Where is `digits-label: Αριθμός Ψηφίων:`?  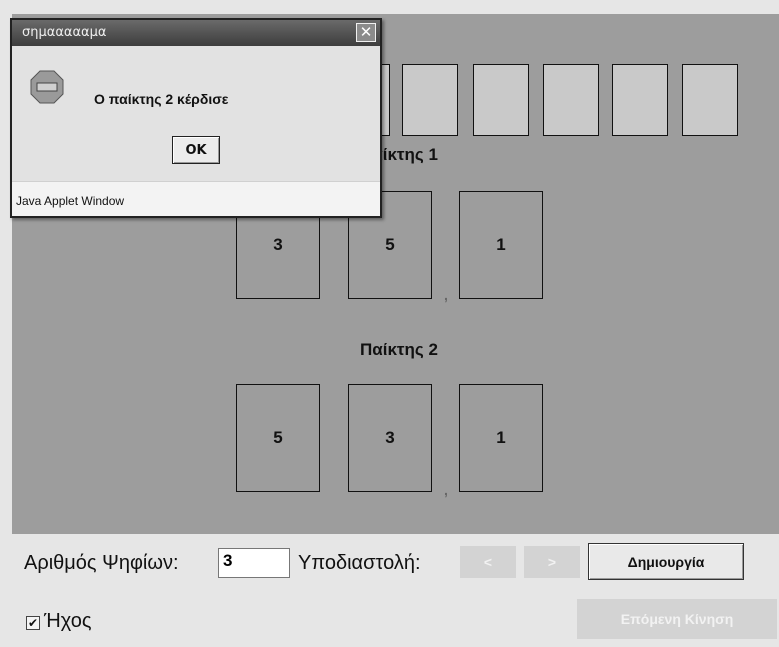
digits-label: Αριθμός Ψηφίων: is located at coordinates (101, 563).